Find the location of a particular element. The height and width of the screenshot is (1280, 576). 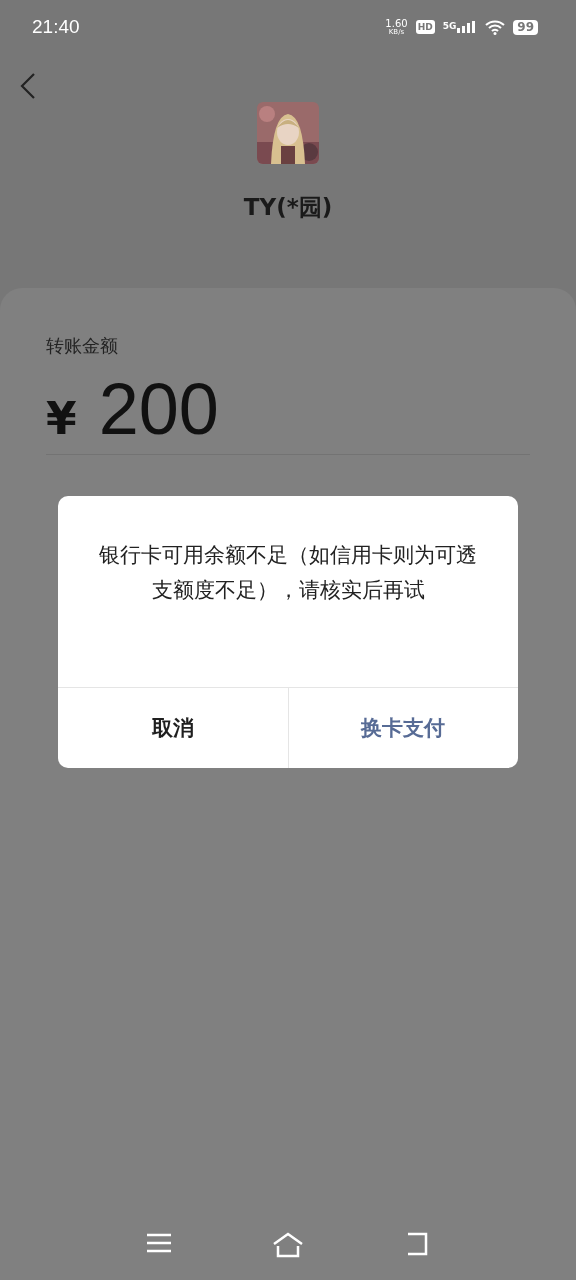

menu-icon is located at coordinates (159, 1243).